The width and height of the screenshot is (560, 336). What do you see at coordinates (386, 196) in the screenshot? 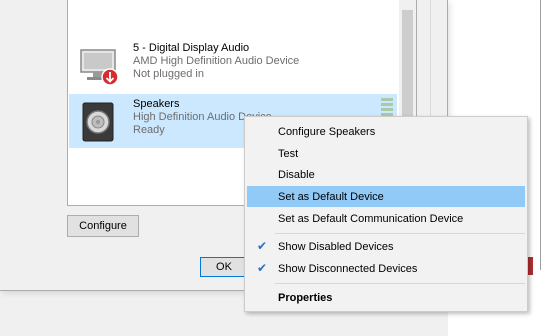
I see `menu-item-set-default-device: Set as Default Device` at bounding box center [386, 196].